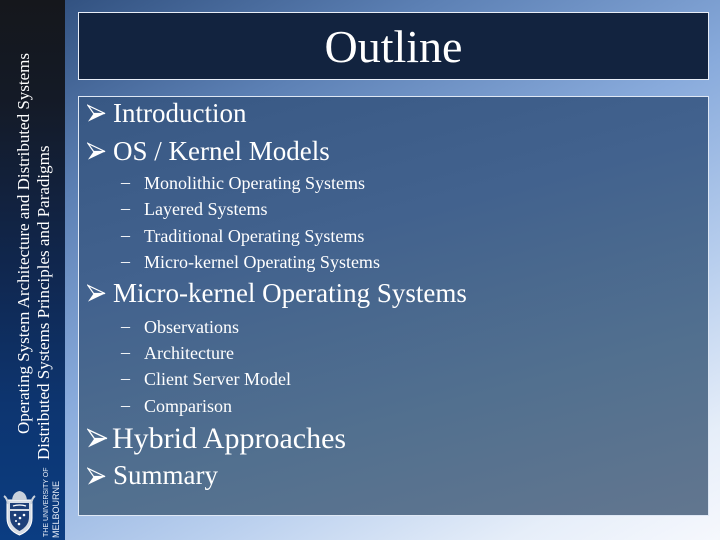 The width and height of the screenshot is (720, 540). What do you see at coordinates (180, 113) in the screenshot?
I see `outline-item-introduction: Introduction` at bounding box center [180, 113].